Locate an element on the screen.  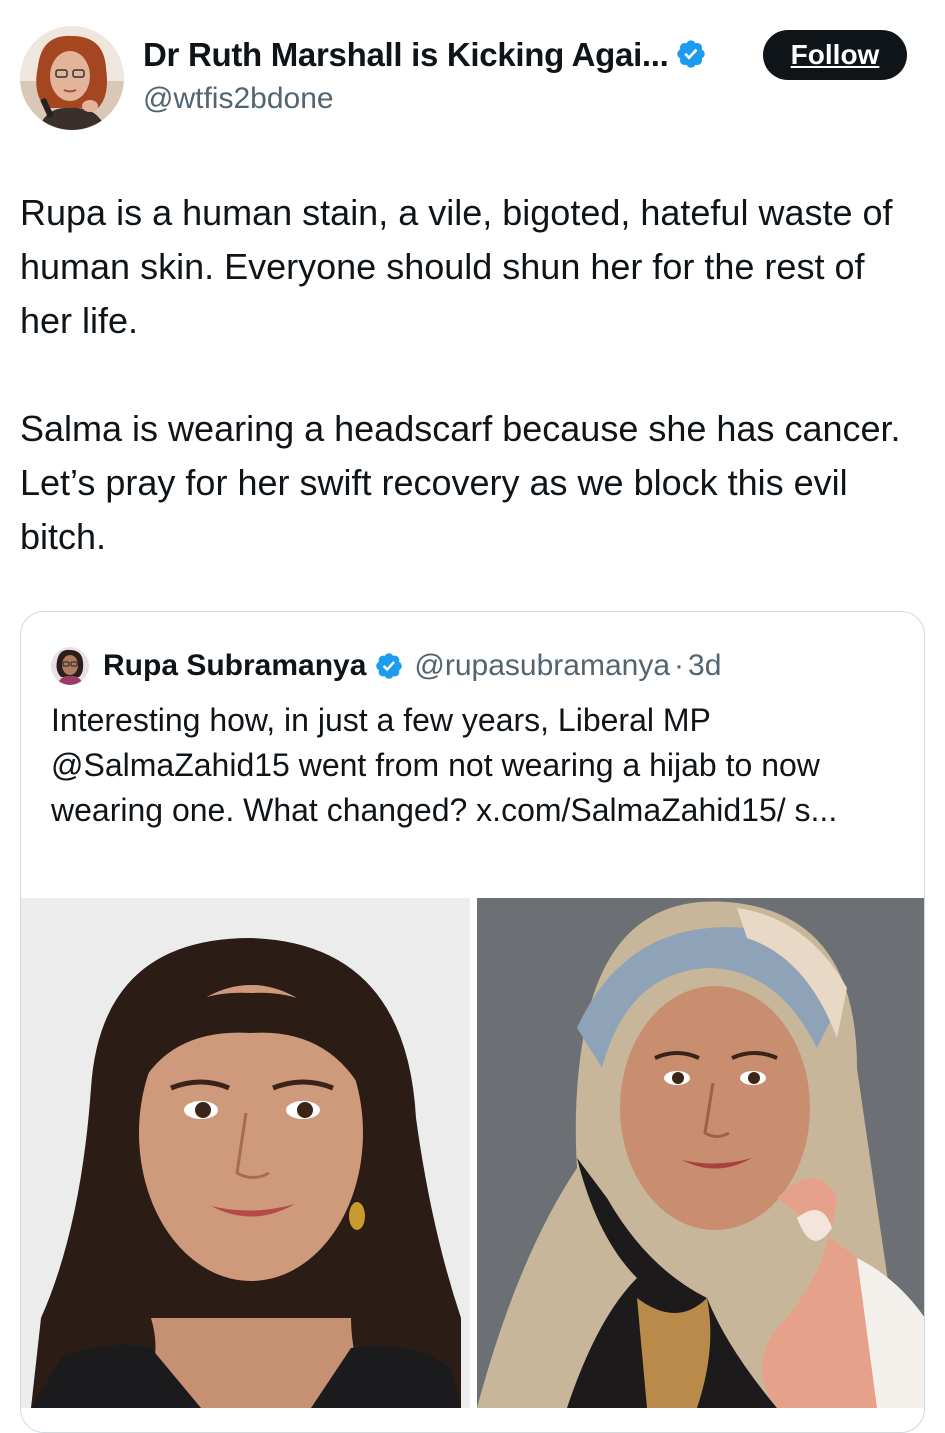
quoted-profile-photo-icon is located at coordinates (70, 666).